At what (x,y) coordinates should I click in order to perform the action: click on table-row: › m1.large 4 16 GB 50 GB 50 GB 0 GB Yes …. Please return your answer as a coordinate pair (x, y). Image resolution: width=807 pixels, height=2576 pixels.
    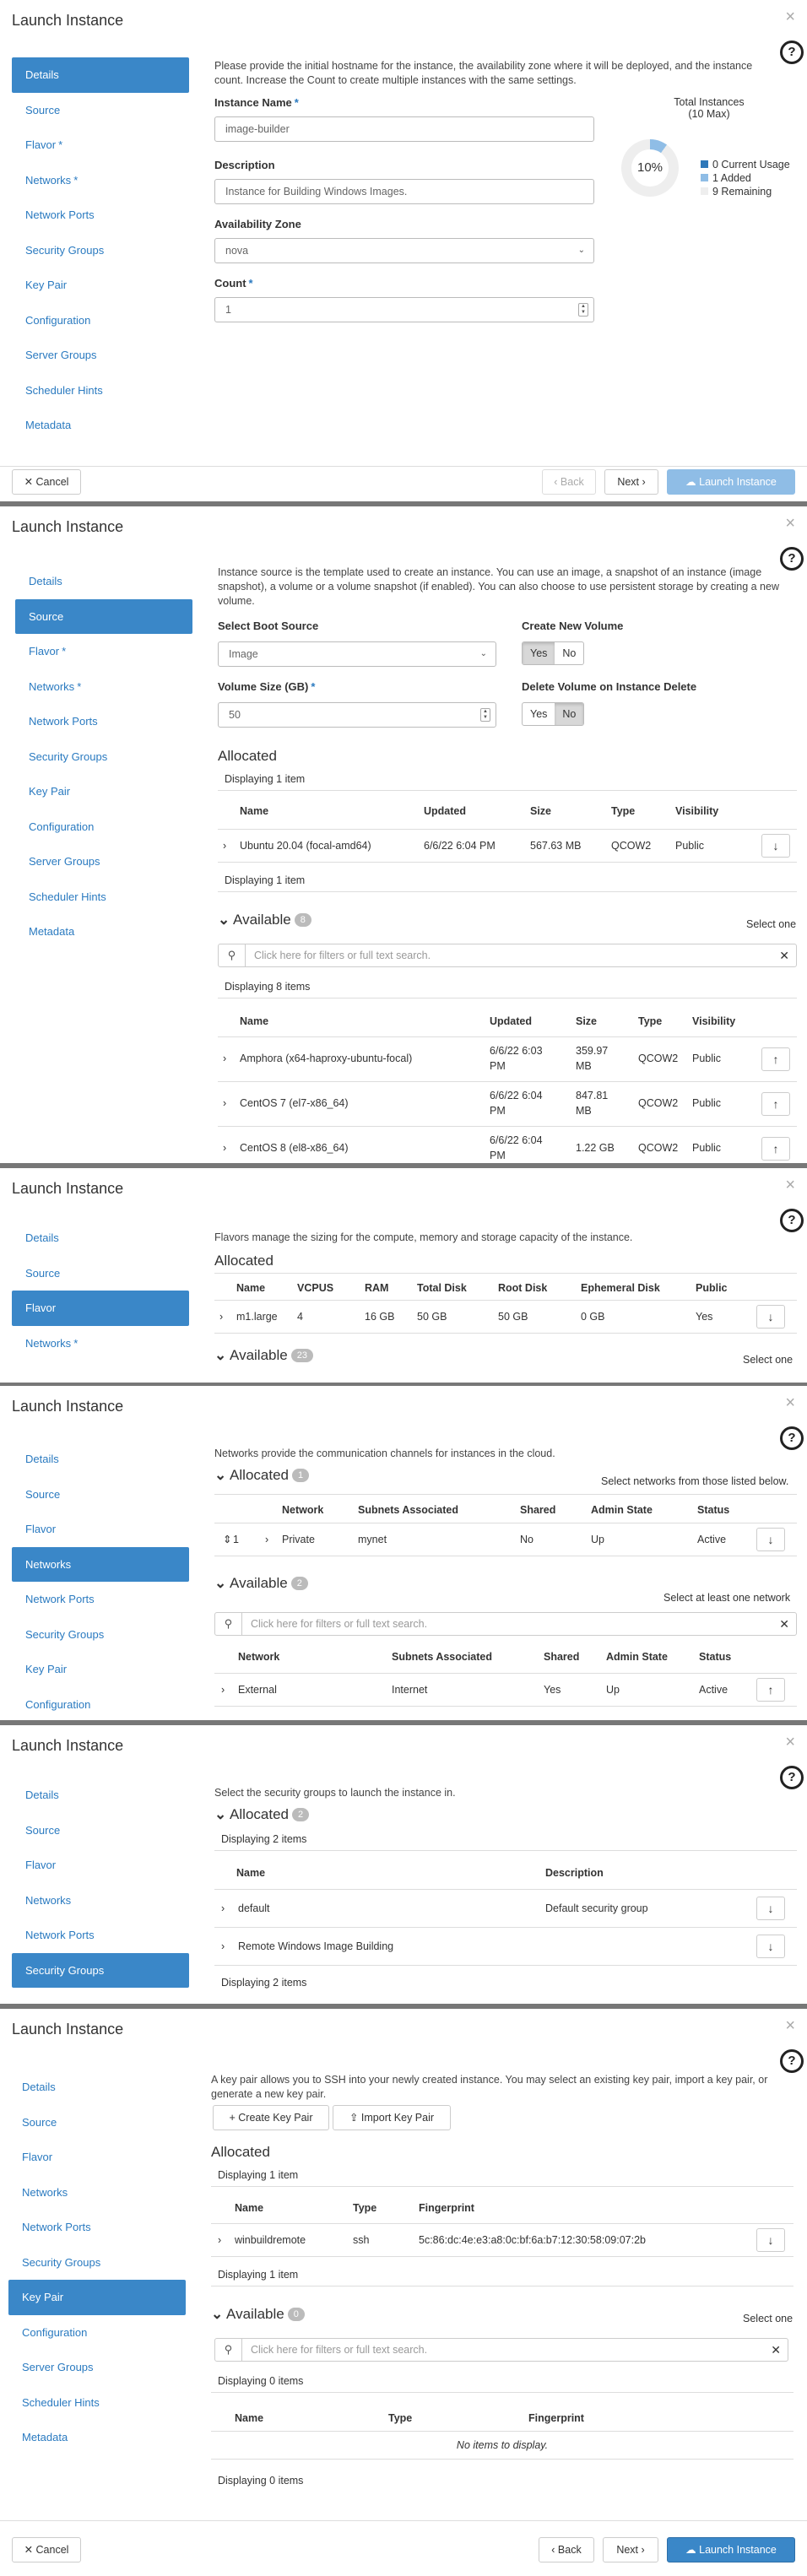
    Looking at the image, I should click on (505, 1317).